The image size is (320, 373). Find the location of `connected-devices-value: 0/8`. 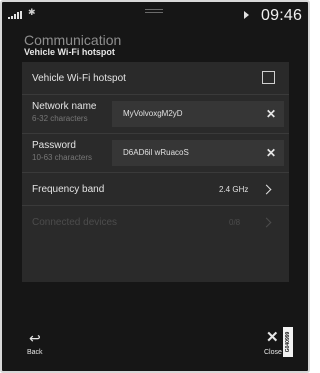

connected-devices-value: 0/8 is located at coordinates (235, 222).